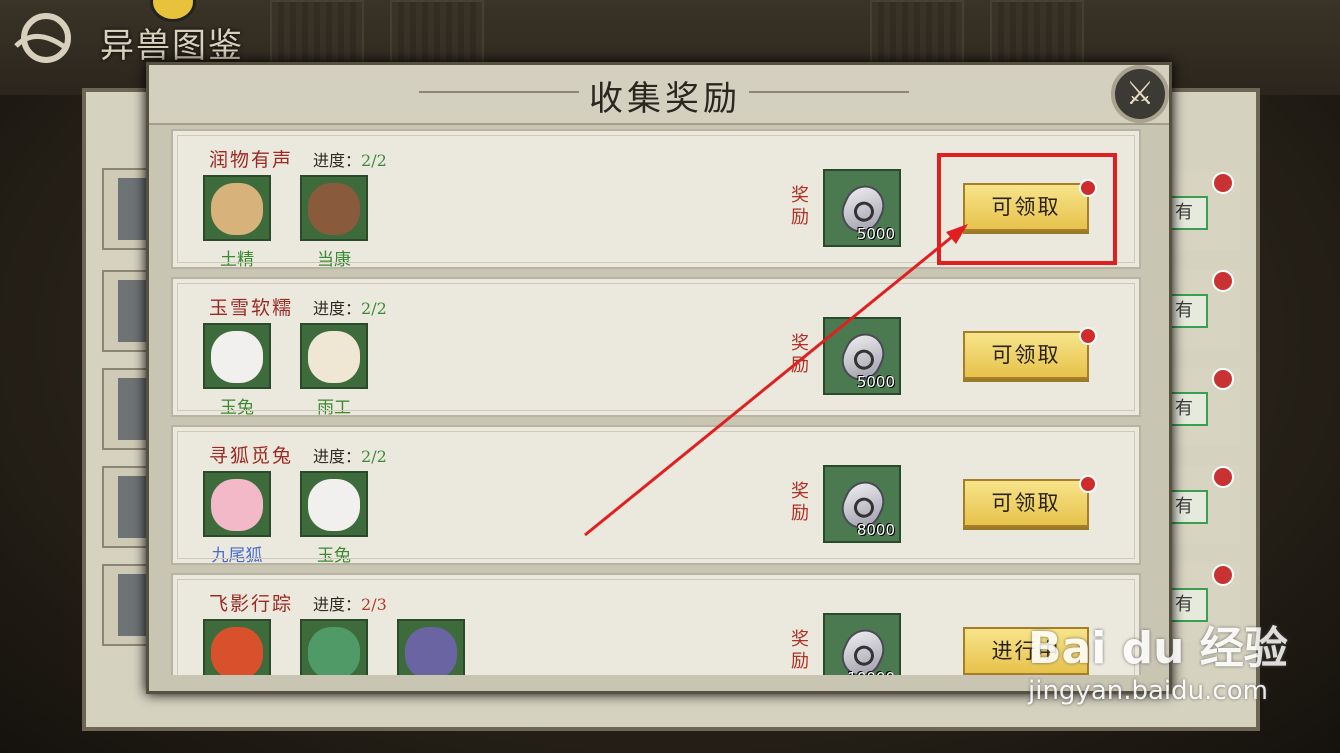 This screenshot has width=1340, height=753. What do you see at coordinates (251, 604) in the screenshot?
I see `set-title: 飞影行踪` at bounding box center [251, 604].